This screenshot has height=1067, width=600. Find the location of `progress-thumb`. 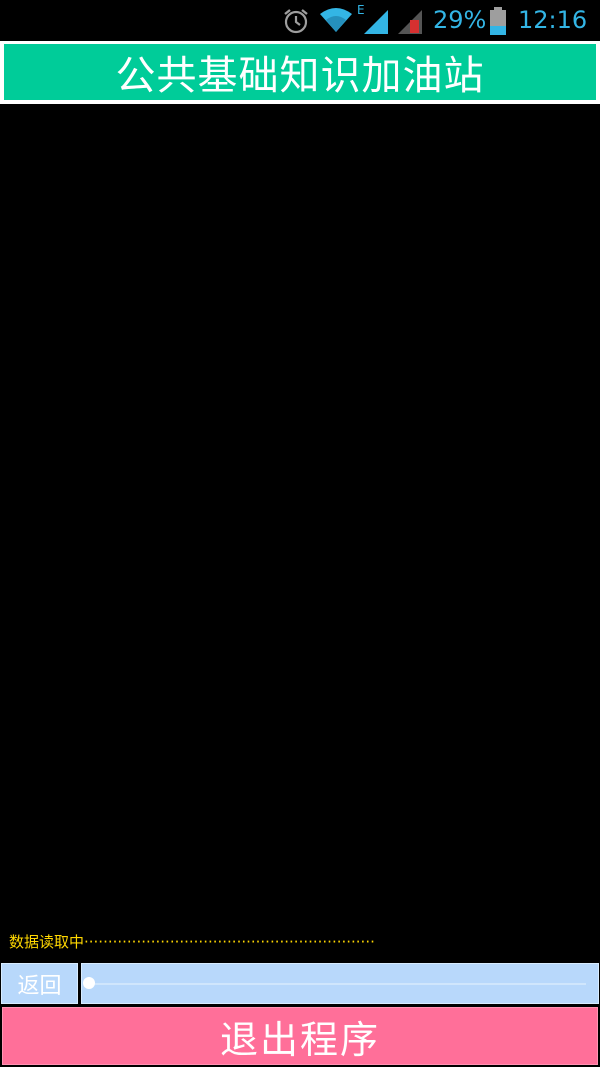

progress-thumb is located at coordinates (89, 983).